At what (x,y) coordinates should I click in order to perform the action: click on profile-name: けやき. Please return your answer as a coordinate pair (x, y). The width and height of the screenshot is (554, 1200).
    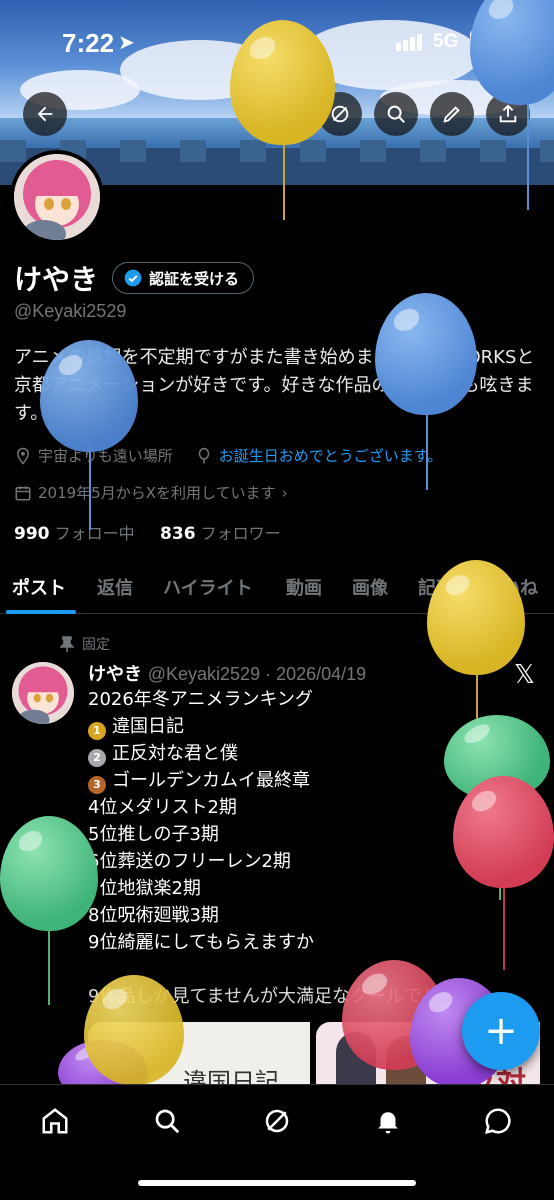
    Looking at the image, I should click on (56, 279).